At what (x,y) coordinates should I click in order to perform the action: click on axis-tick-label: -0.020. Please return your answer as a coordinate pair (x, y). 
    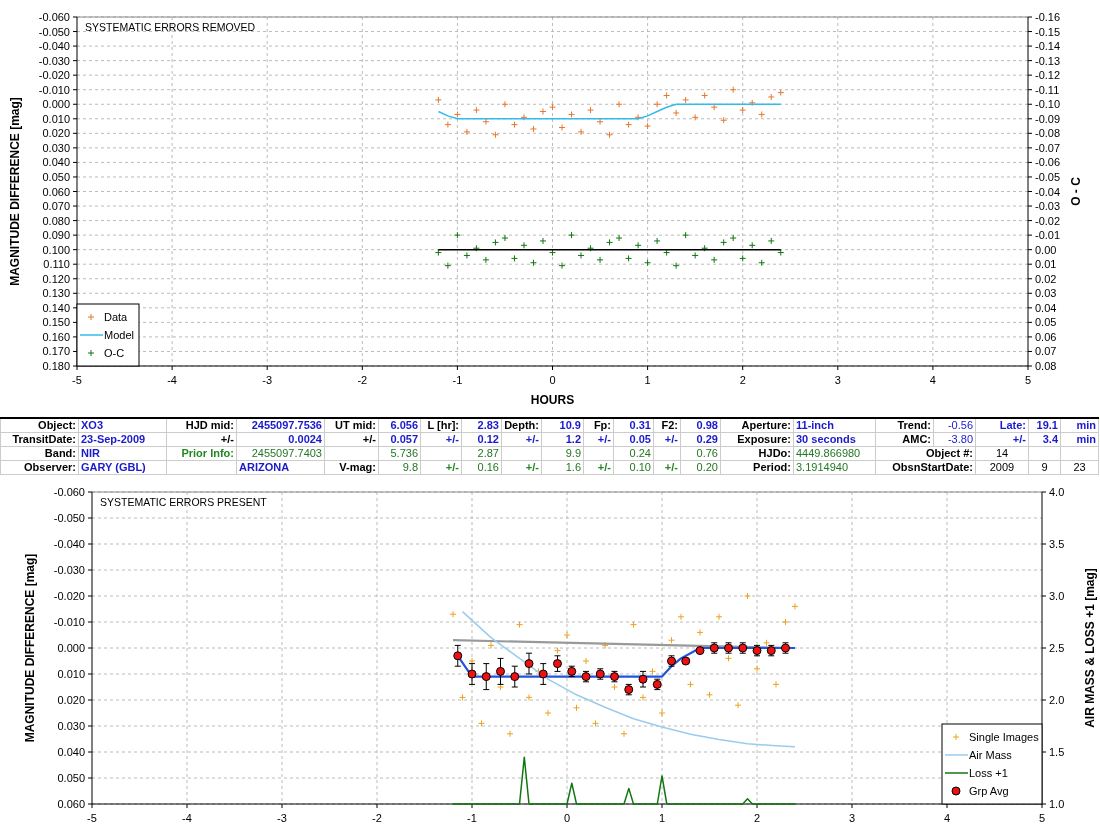
    Looking at the image, I should click on (69, 596).